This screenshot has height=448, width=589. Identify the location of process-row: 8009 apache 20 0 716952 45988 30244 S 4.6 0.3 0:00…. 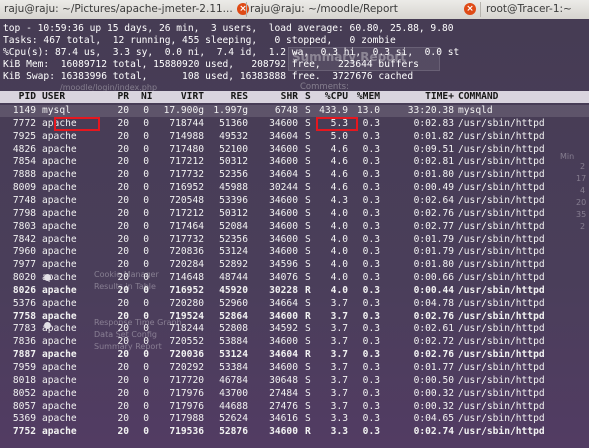
(294, 188).